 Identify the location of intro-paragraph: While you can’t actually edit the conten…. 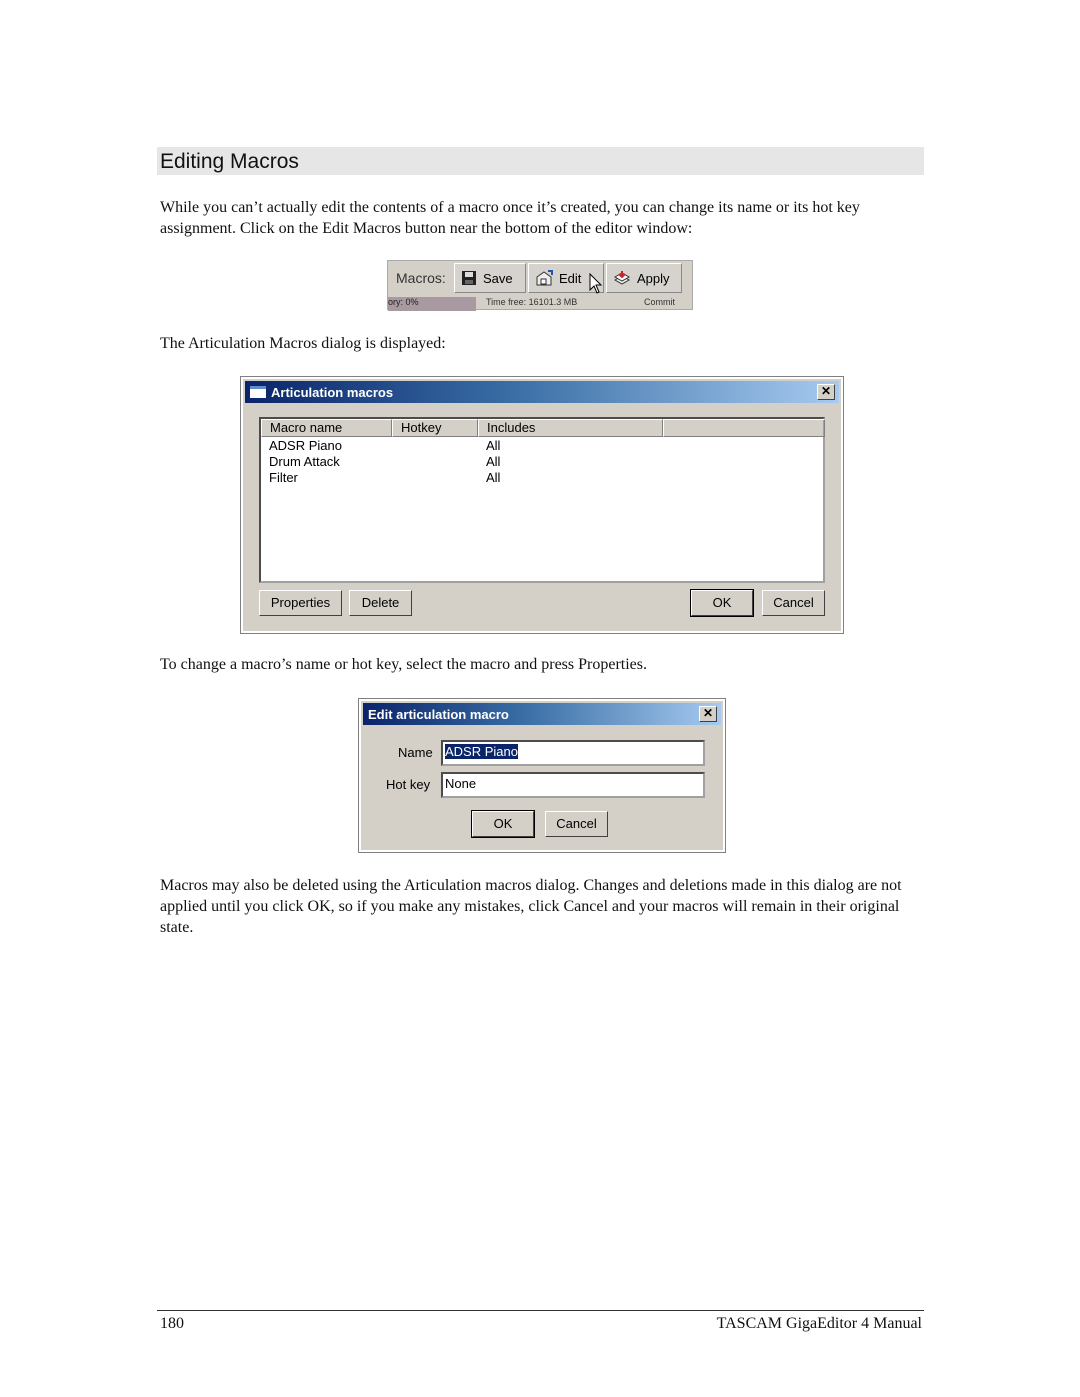
(510, 218).